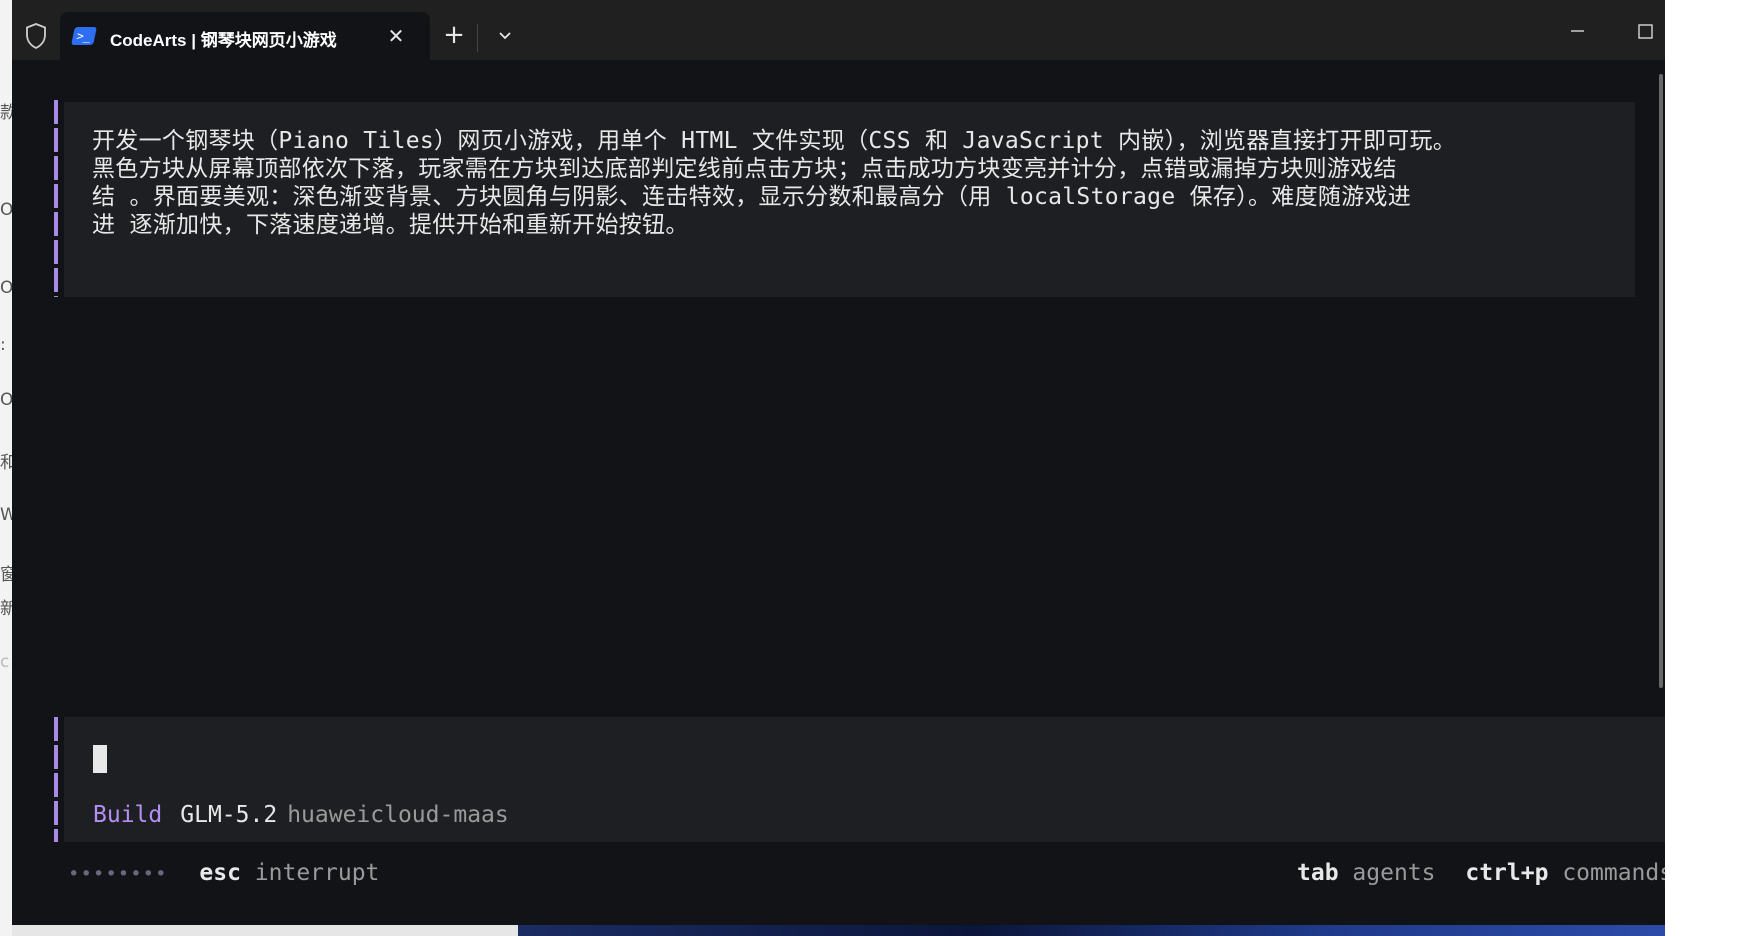 The width and height of the screenshot is (1752, 936). Describe the element at coordinates (1708, 468) in the screenshot. I see `desktop-right-area` at that location.